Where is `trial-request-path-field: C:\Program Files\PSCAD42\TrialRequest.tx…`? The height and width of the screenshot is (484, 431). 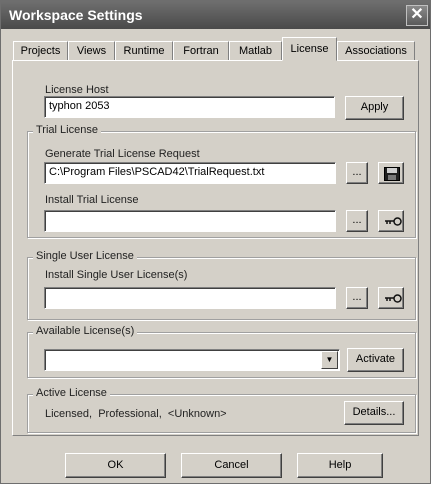
trial-request-path-field: C:\Program Files\PSCAD42\TrialRequest.tx… is located at coordinates (190, 173).